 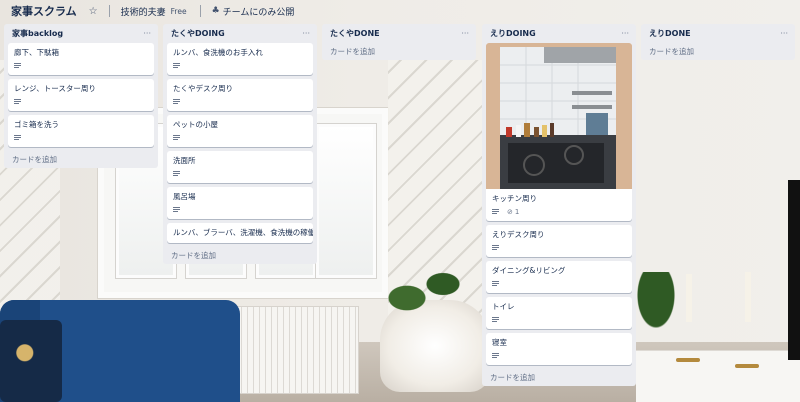 What do you see at coordinates (514, 198) in the screenshot?
I see `card-title: キッチン周り` at bounding box center [514, 198].